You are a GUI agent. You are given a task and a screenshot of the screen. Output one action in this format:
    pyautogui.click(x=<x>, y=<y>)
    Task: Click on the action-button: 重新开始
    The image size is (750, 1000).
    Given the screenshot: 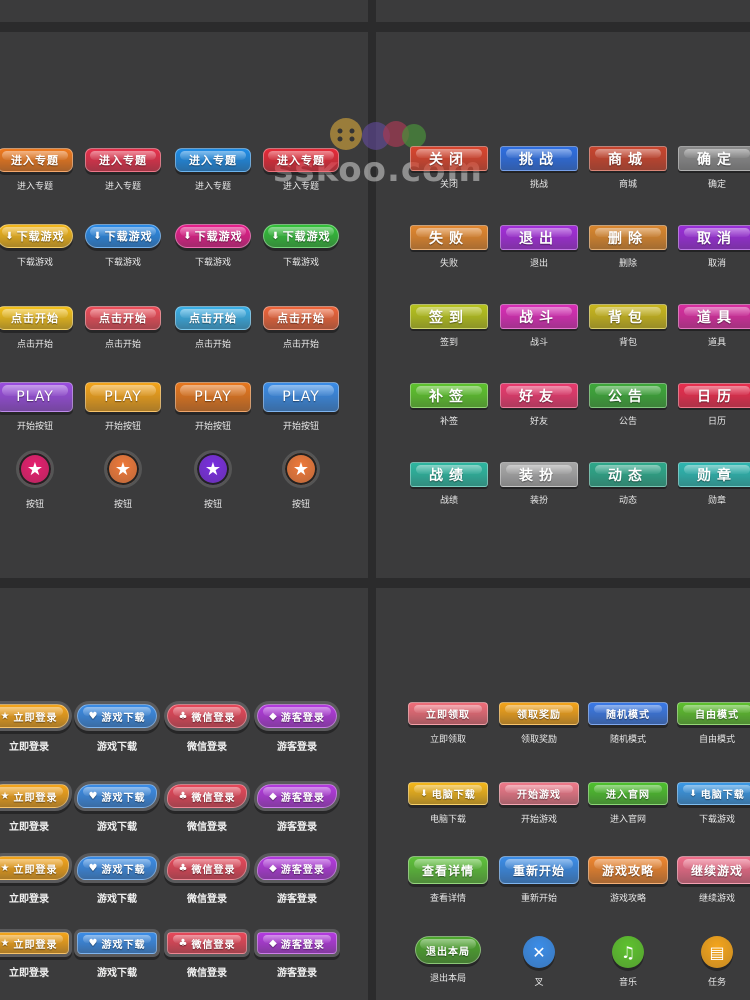 What is the action you would take?
    pyautogui.click(x=539, y=870)
    